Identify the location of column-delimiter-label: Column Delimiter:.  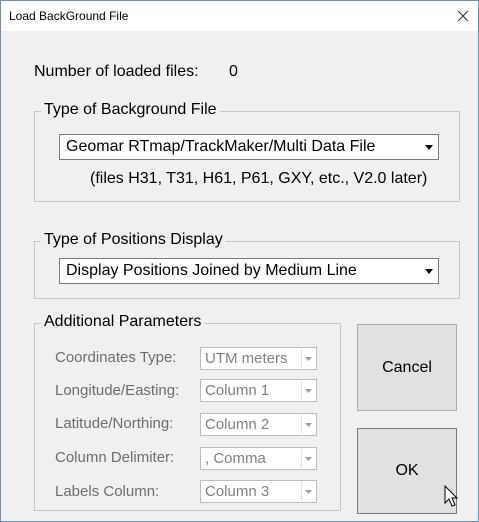
(115, 457).